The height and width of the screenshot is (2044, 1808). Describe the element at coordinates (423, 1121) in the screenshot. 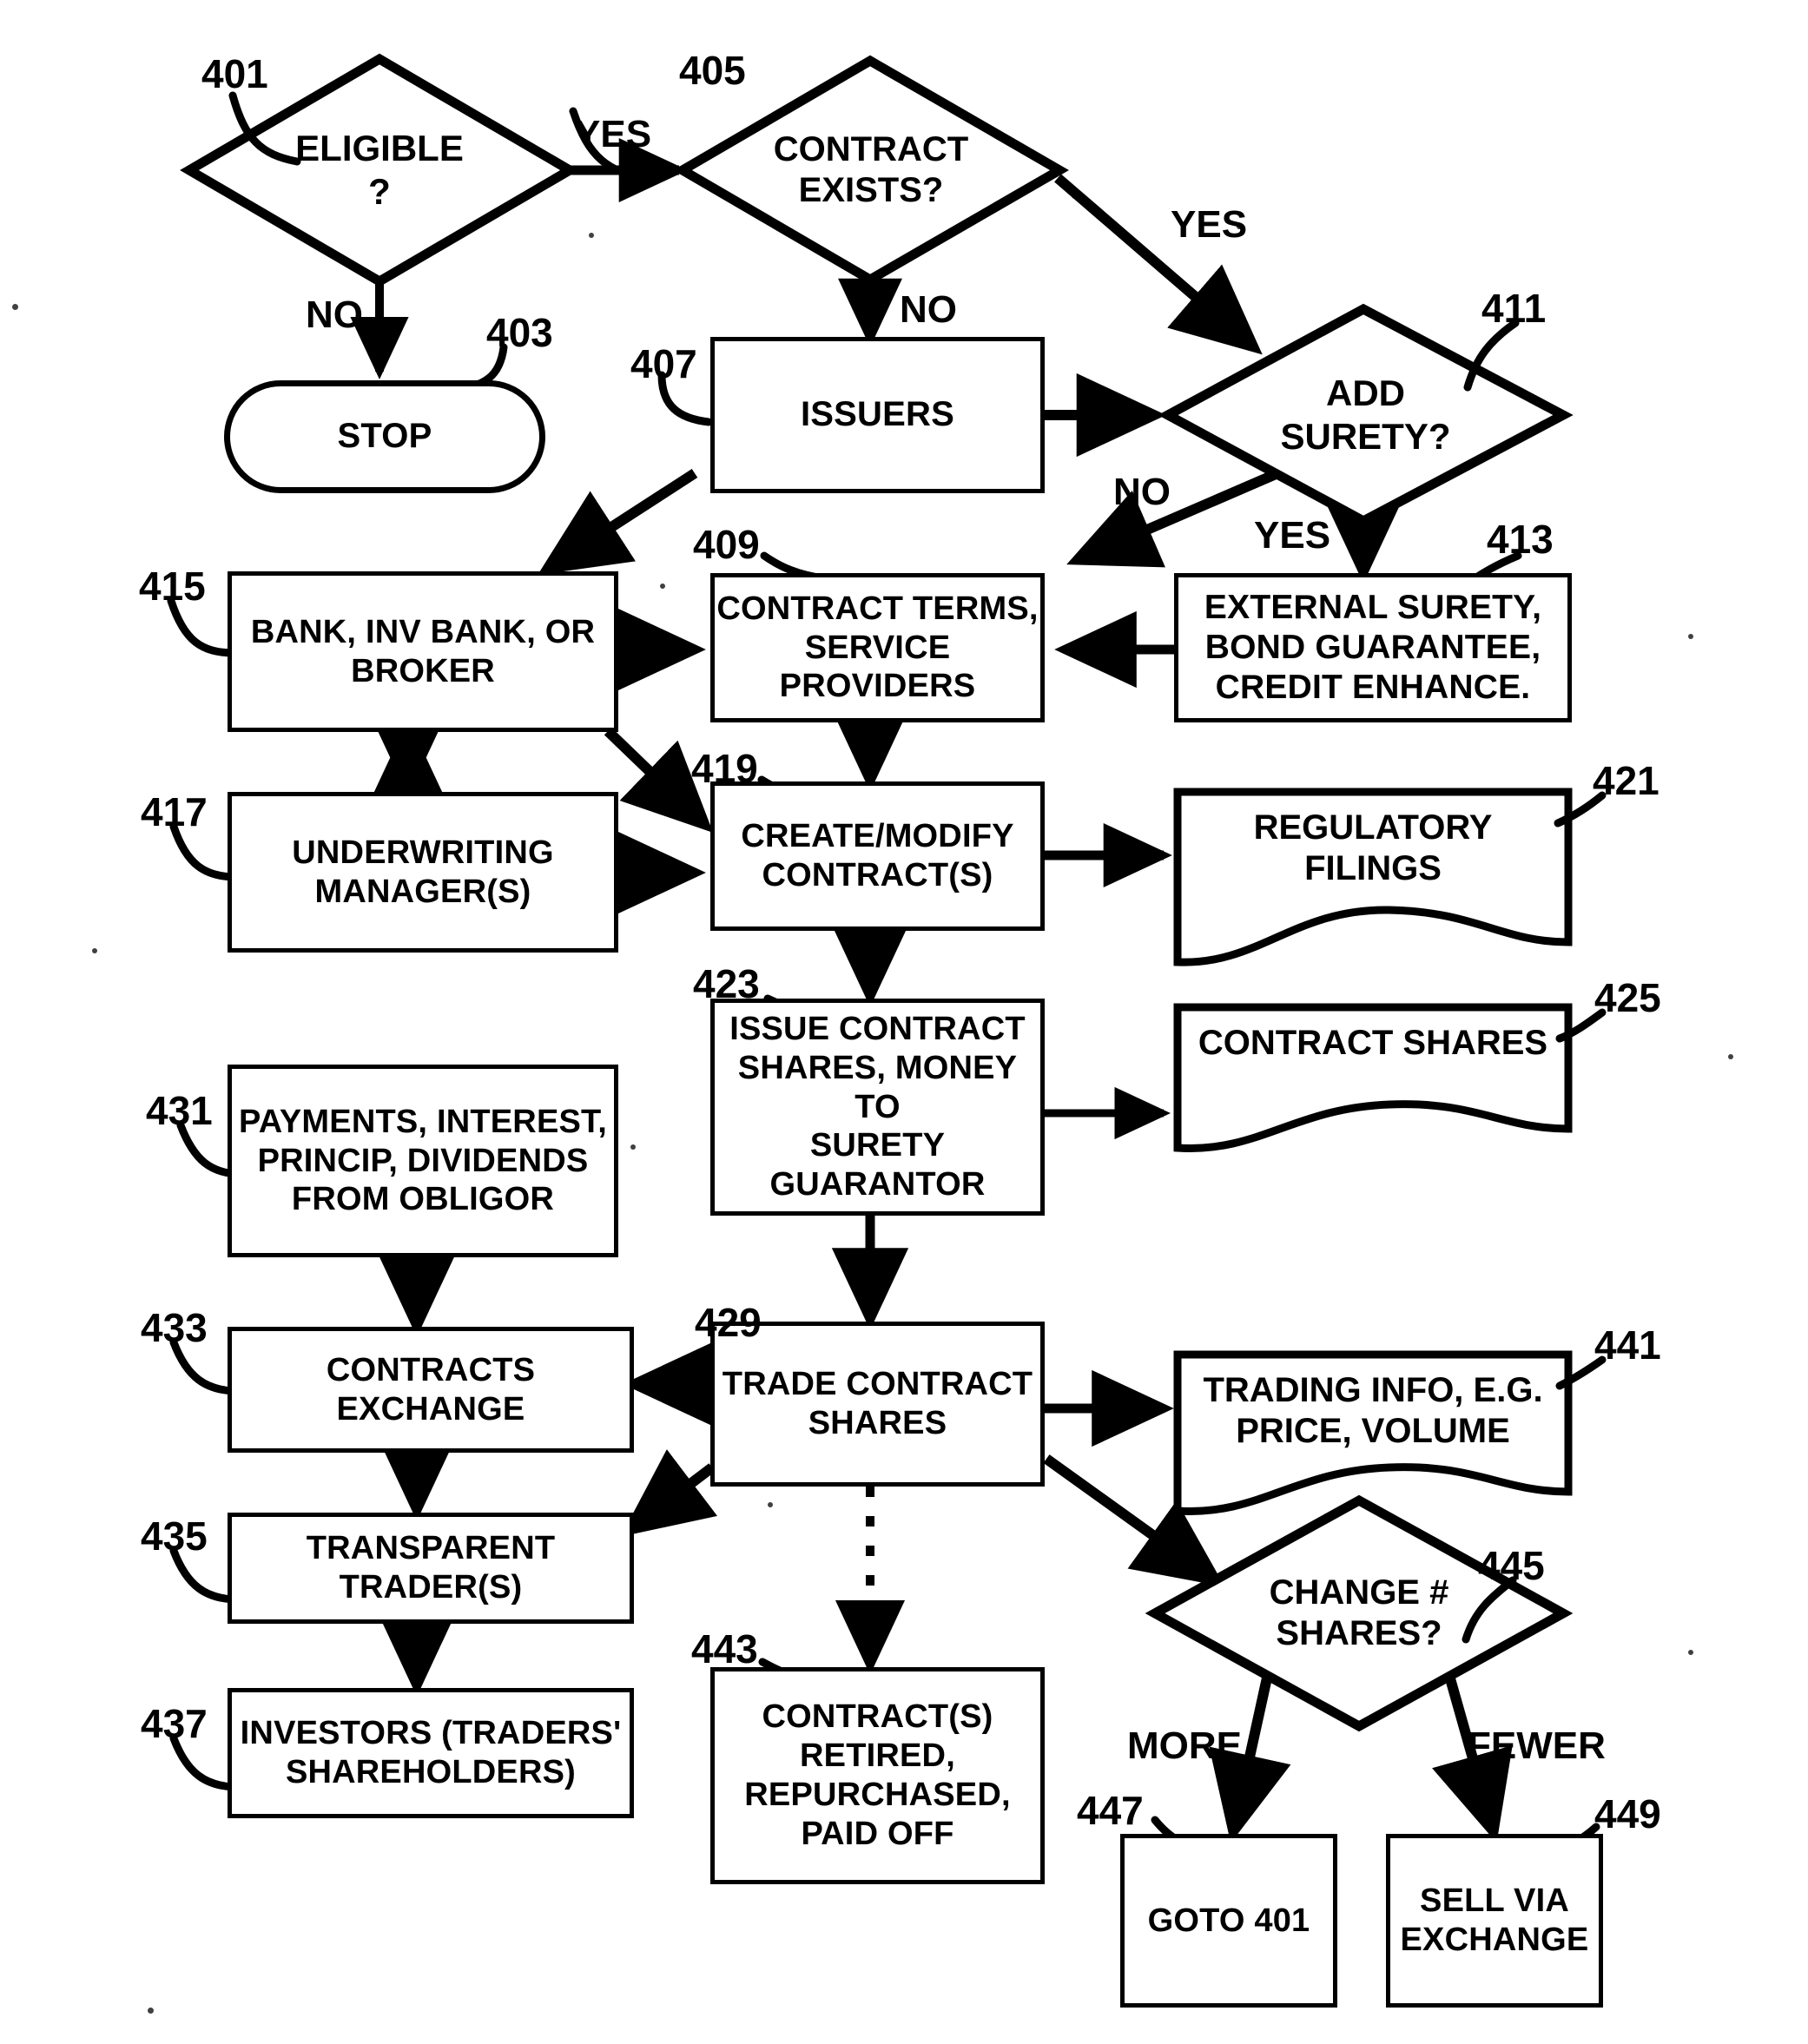

I see `node-431-line1: PAYMENTS, INTEREST,` at that location.